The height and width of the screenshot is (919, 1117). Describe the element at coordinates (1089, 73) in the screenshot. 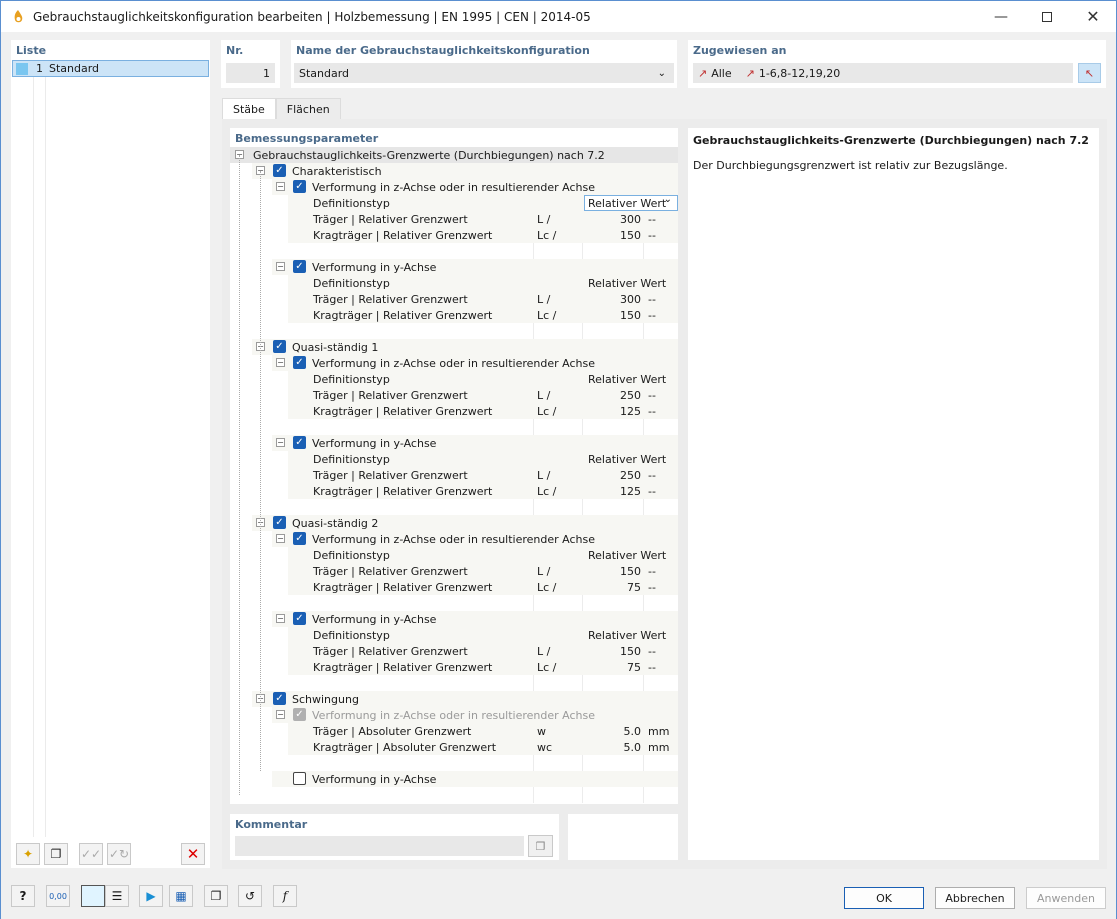

I see `select-in-model-button: ↖` at that location.